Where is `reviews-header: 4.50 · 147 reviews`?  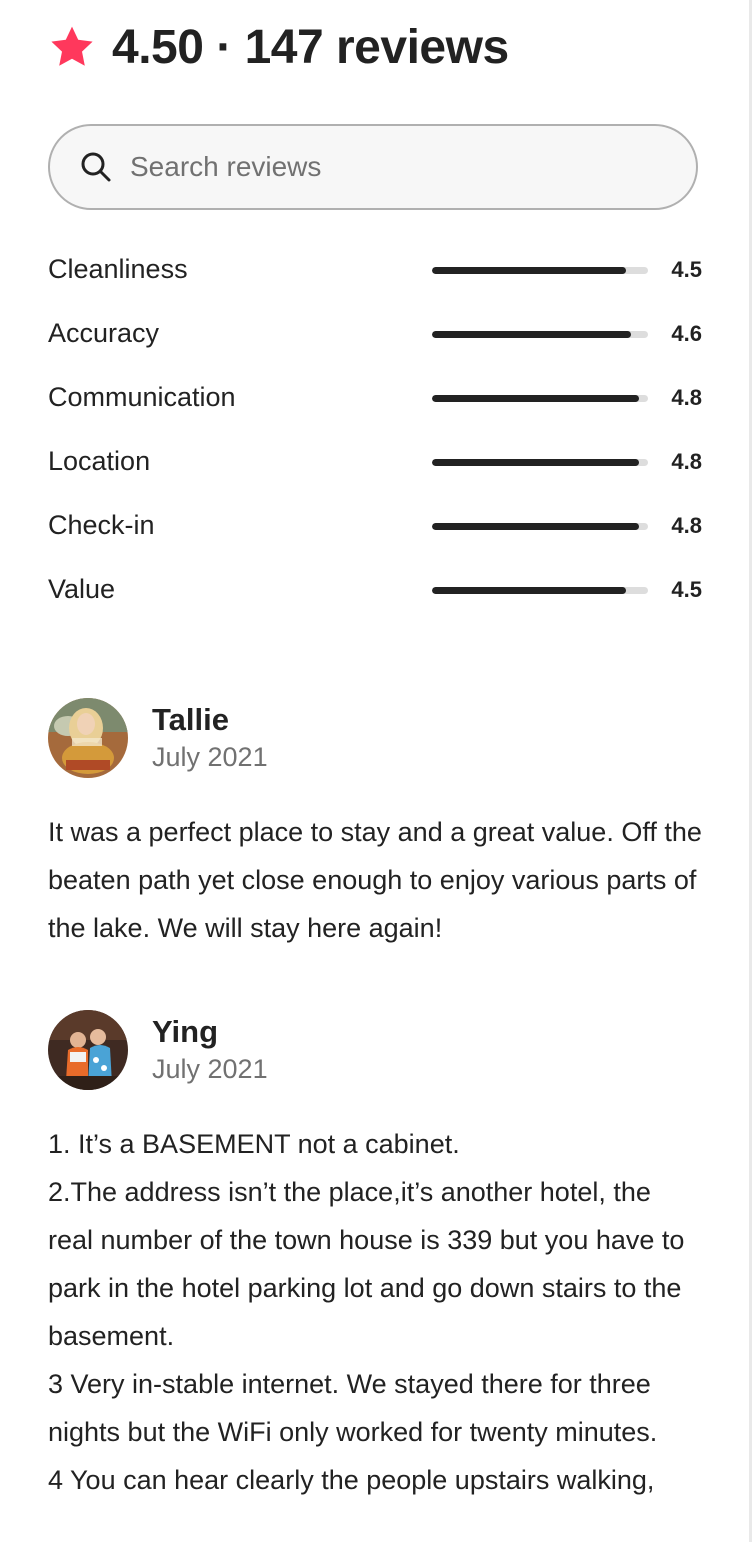
reviews-header: 4.50 · 147 reviews is located at coordinates (278, 47).